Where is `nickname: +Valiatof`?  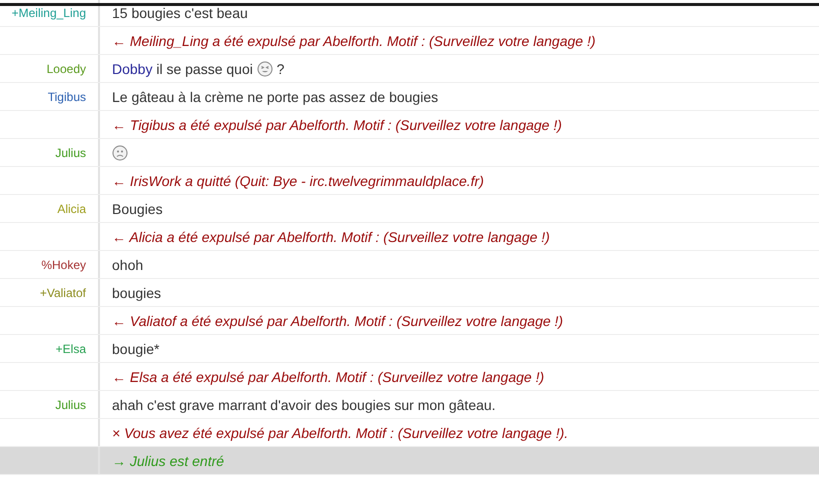 nickname: +Valiatof is located at coordinates (63, 293).